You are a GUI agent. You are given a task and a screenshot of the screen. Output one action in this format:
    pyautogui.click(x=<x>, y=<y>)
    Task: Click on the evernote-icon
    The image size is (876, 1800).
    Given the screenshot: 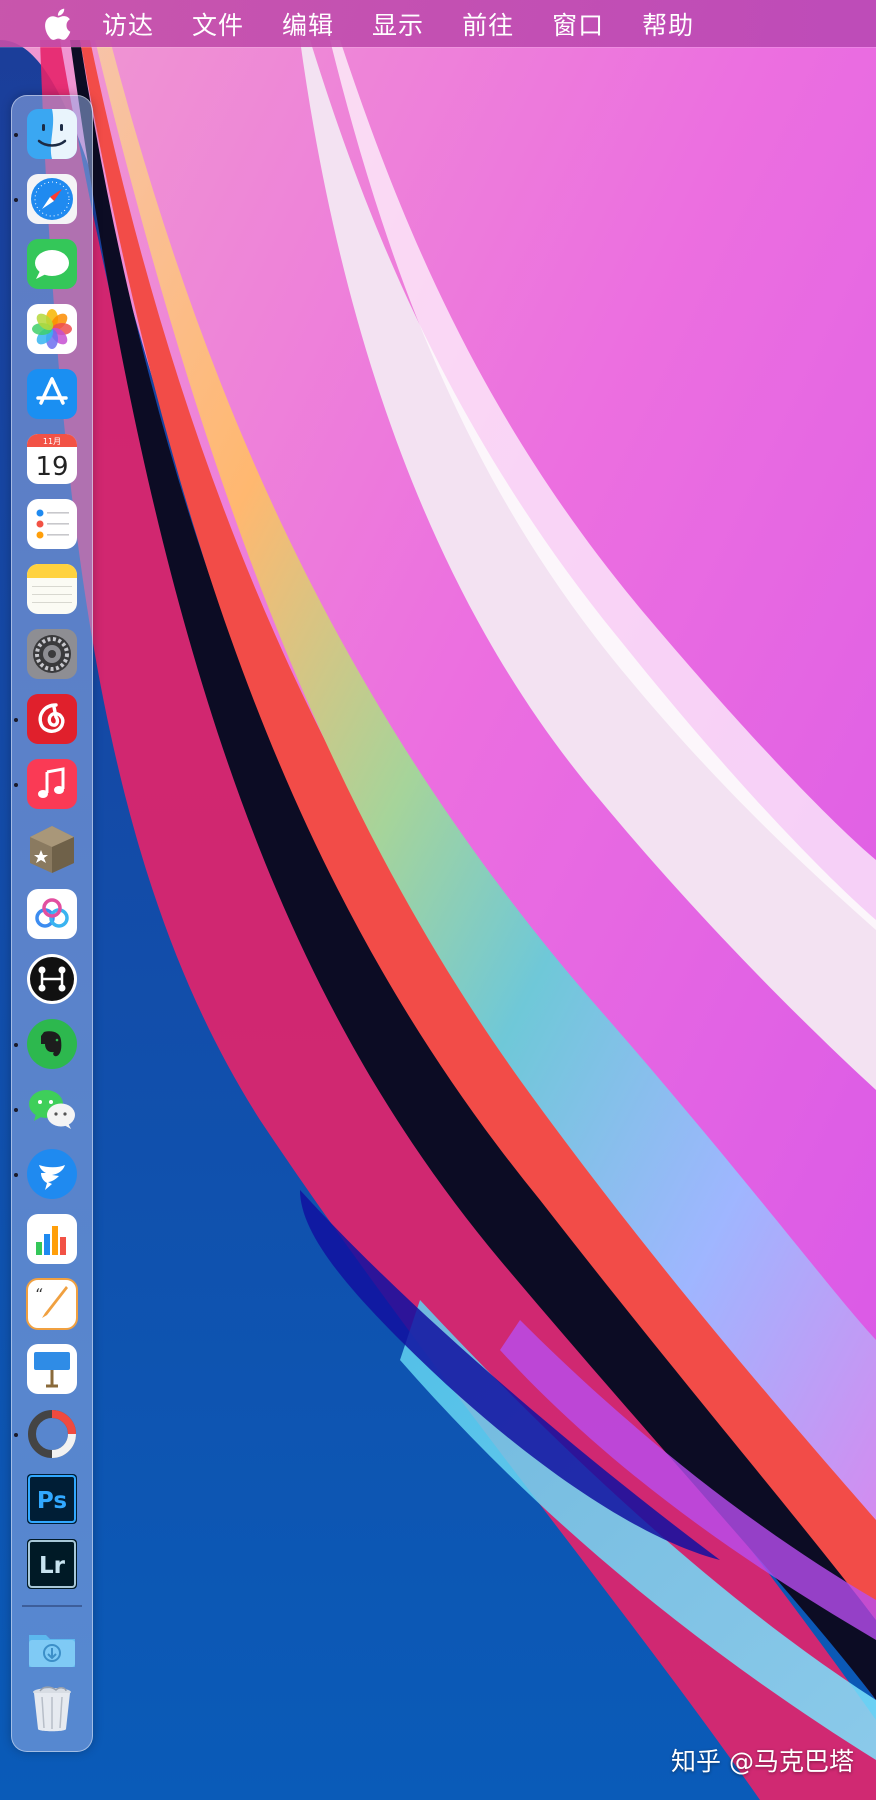 What is the action you would take?
    pyautogui.click(x=52, y=1044)
    